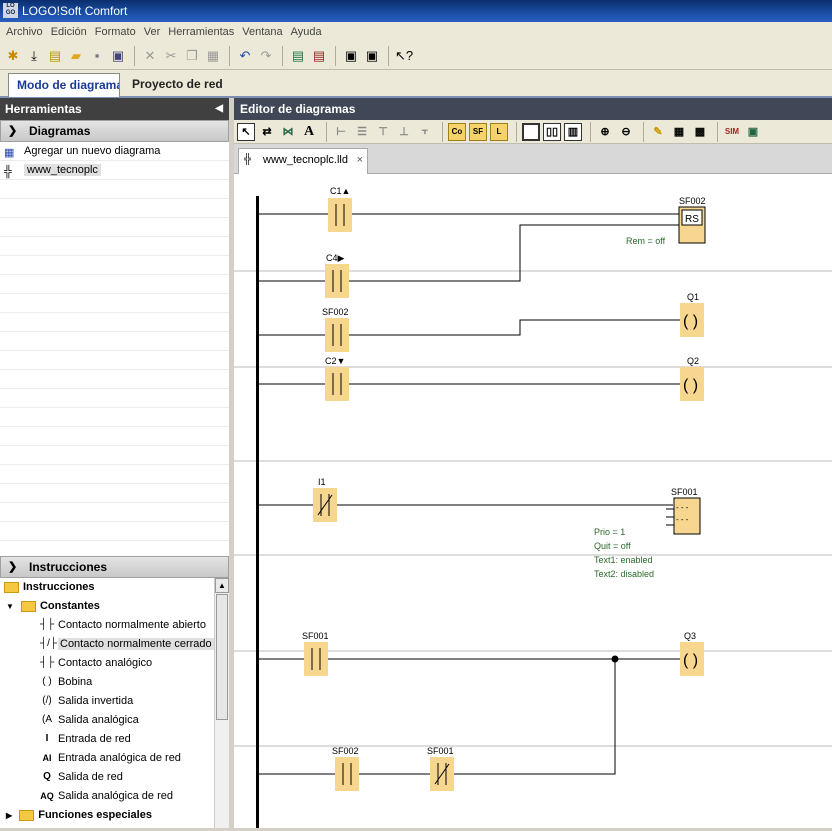 This screenshot has width=832, height=831. I want to click on tab-diagram-mode: Modo de diagrama, so click(64, 85).